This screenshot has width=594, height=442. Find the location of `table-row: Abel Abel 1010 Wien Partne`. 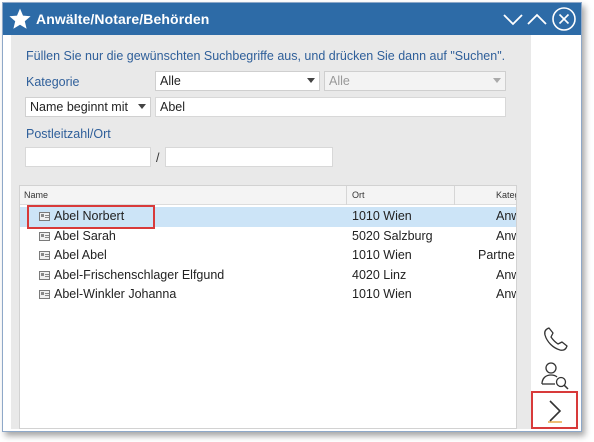

table-row: Abel Abel 1010 Wien Partne is located at coordinates (268, 256).